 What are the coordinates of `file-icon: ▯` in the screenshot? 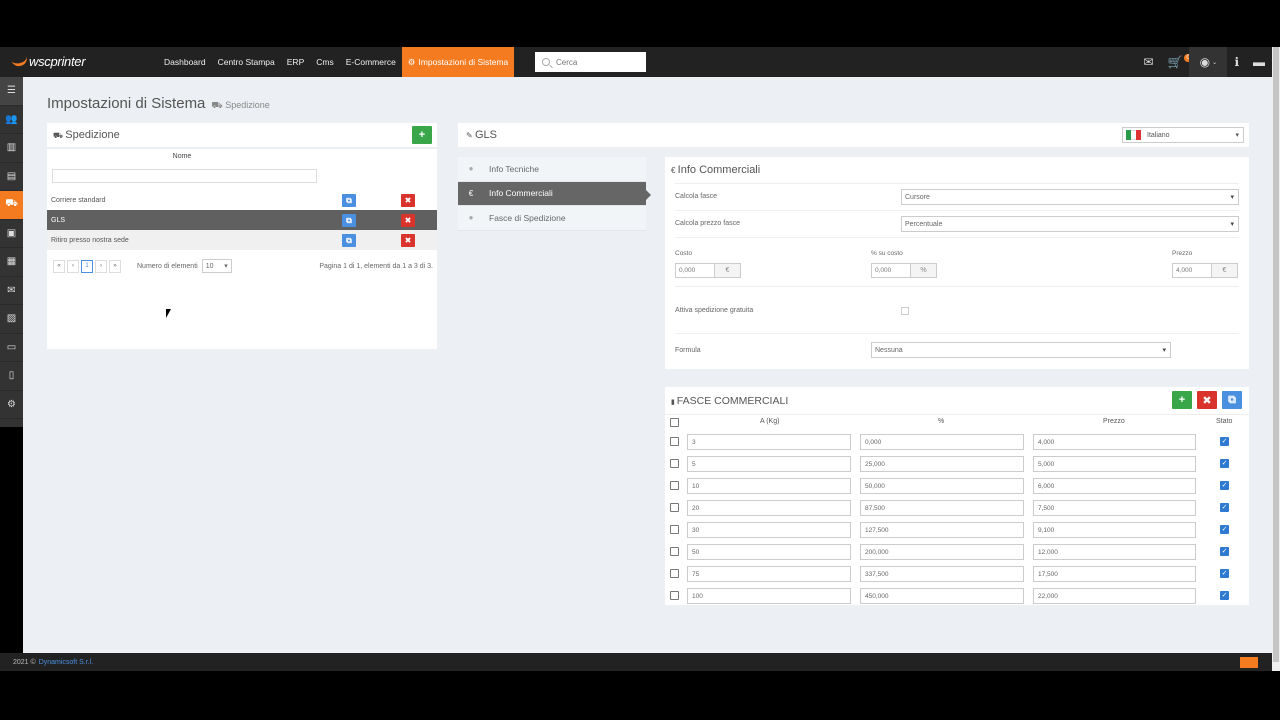 It's located at (11, 376).